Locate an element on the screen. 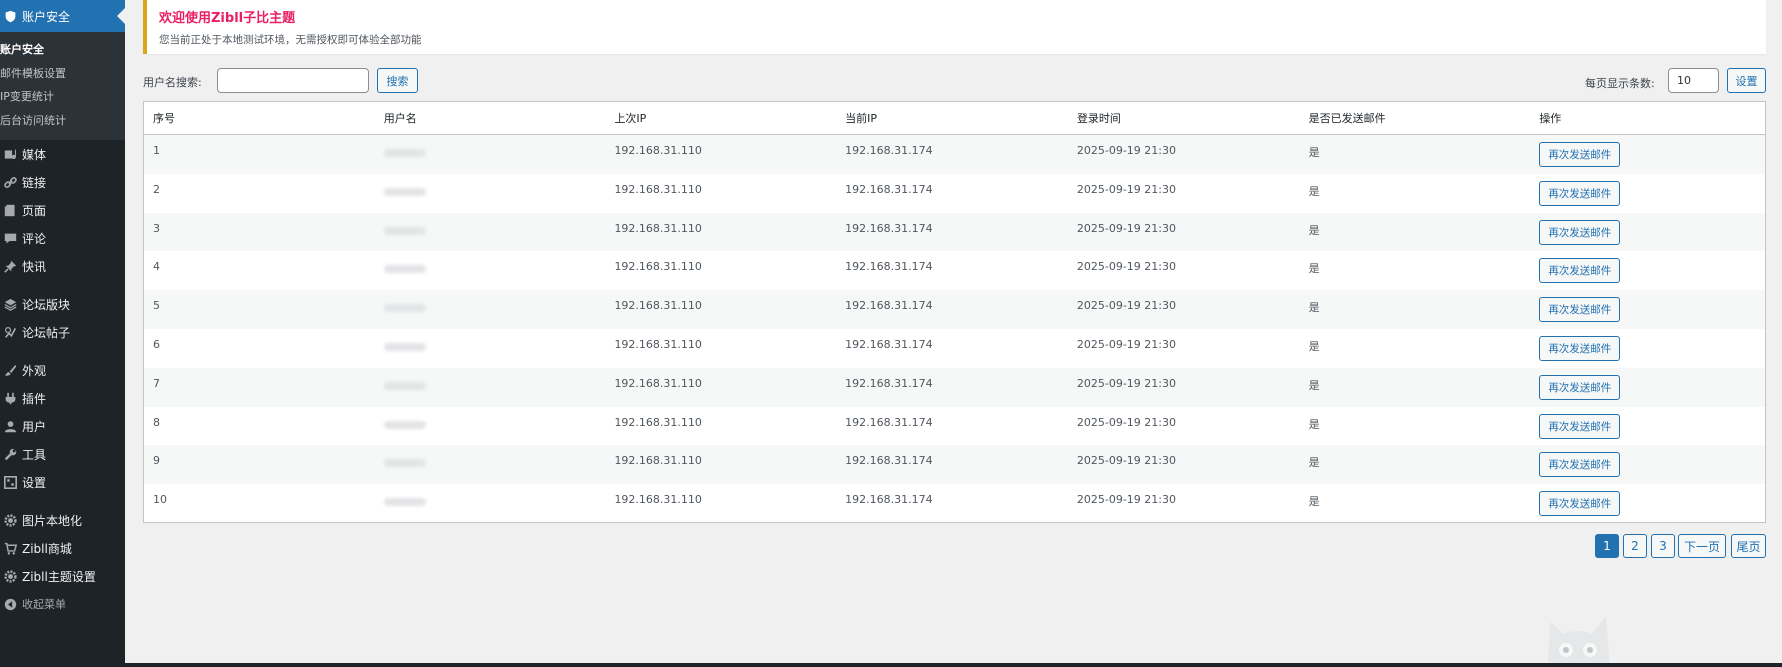 This screenshot has width=1782, height=667. sidebar-item-label: 插件 is located at coordinates (34, 398).